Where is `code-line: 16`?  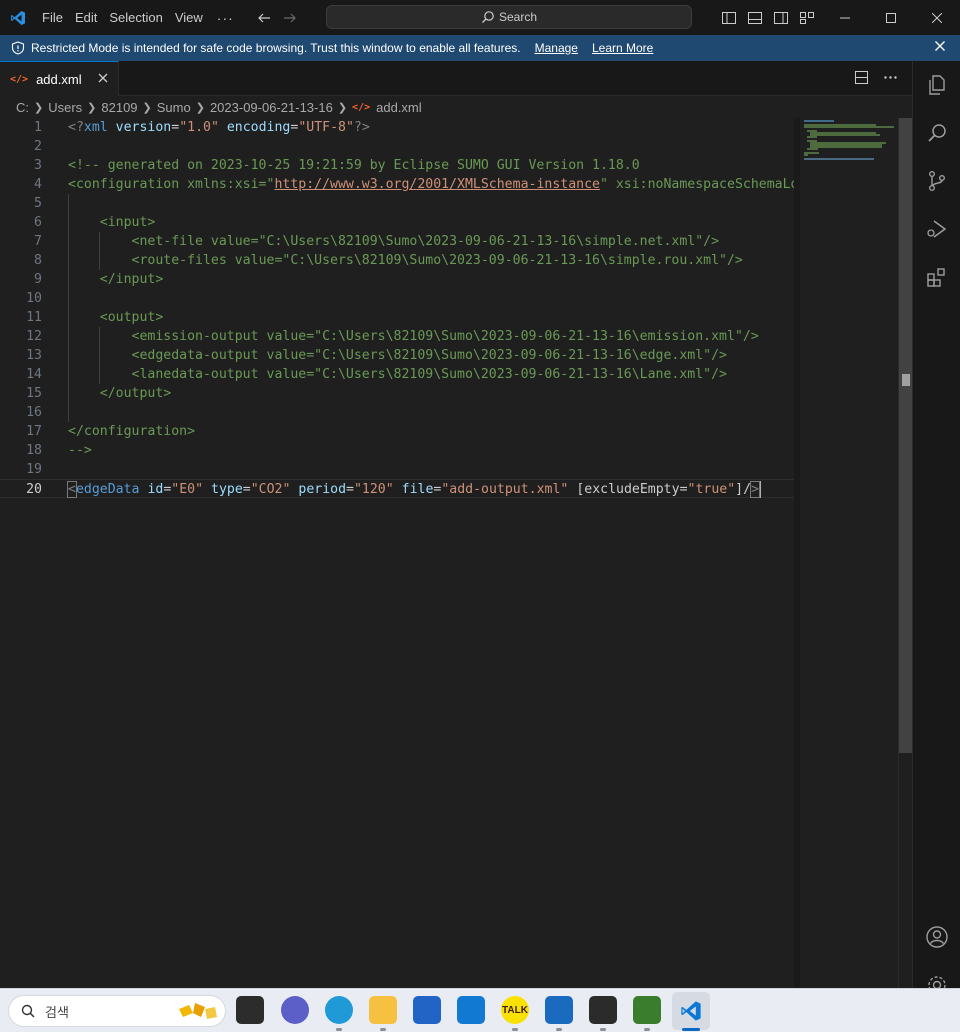
code-line: 16 is located at coordinates (397, 412).